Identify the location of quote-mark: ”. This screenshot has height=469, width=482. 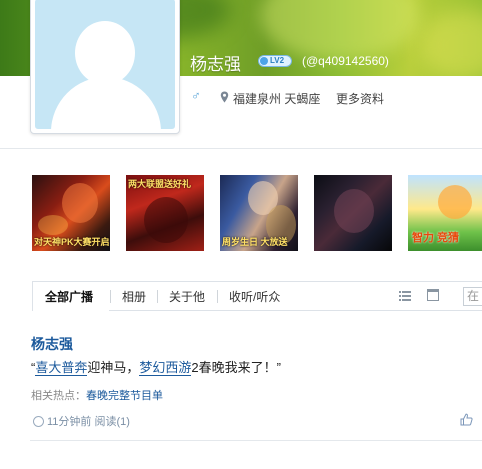
(278, 367).